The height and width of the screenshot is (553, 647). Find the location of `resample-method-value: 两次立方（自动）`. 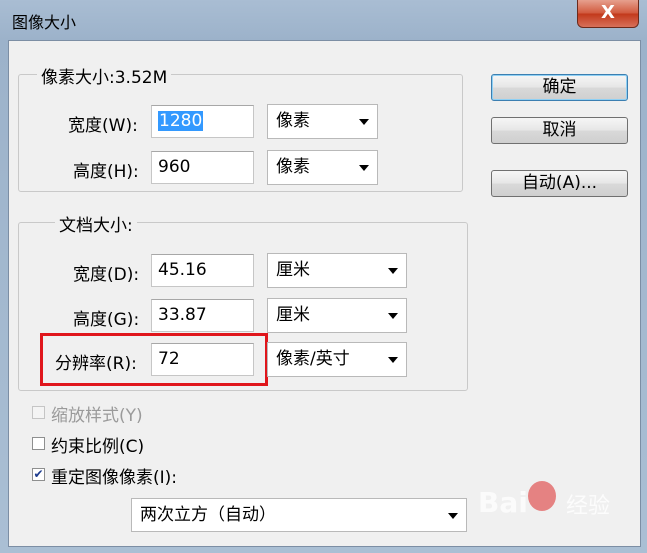

resample-method-value: 两次立方（自动） is located at coordinates (208, 515).